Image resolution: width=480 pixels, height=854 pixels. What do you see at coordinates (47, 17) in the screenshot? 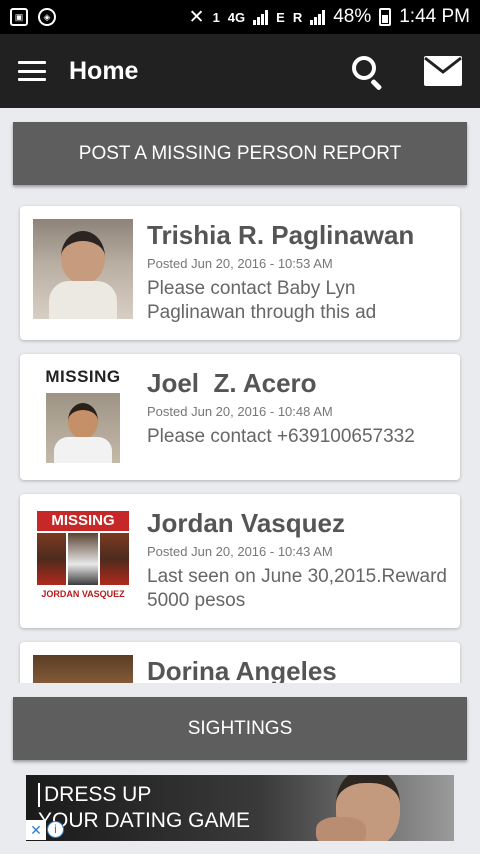
I see `shield-notification-icon: ◈` at bounding box center [47, 17].